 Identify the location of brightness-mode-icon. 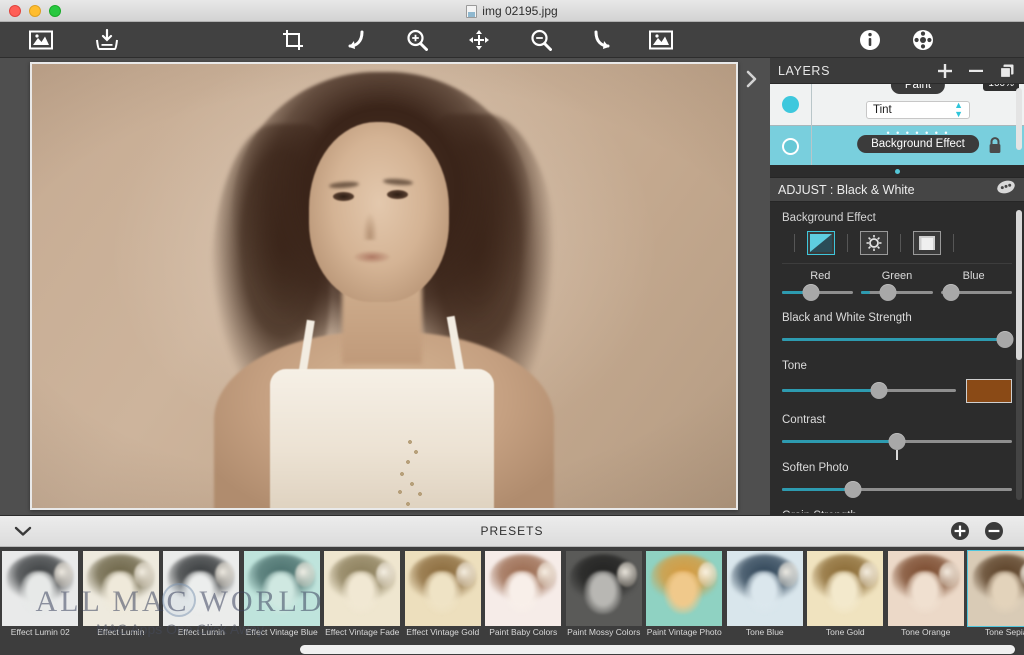
(874, 243).